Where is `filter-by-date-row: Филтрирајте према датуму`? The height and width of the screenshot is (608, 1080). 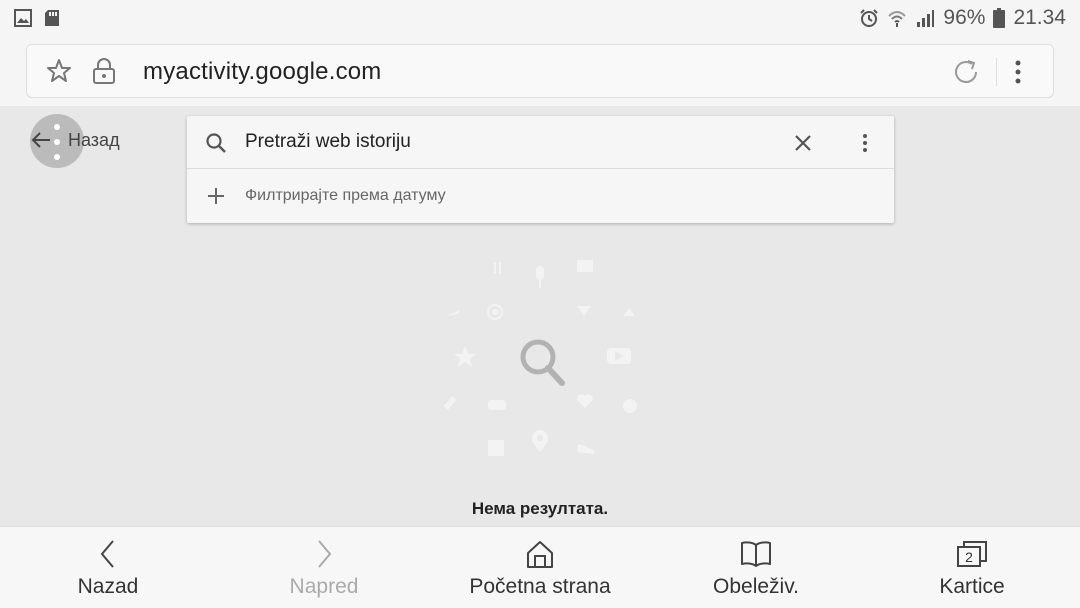 filter-by-date-row: Филтрирајте према датуму is located at coordinates (540, 196).